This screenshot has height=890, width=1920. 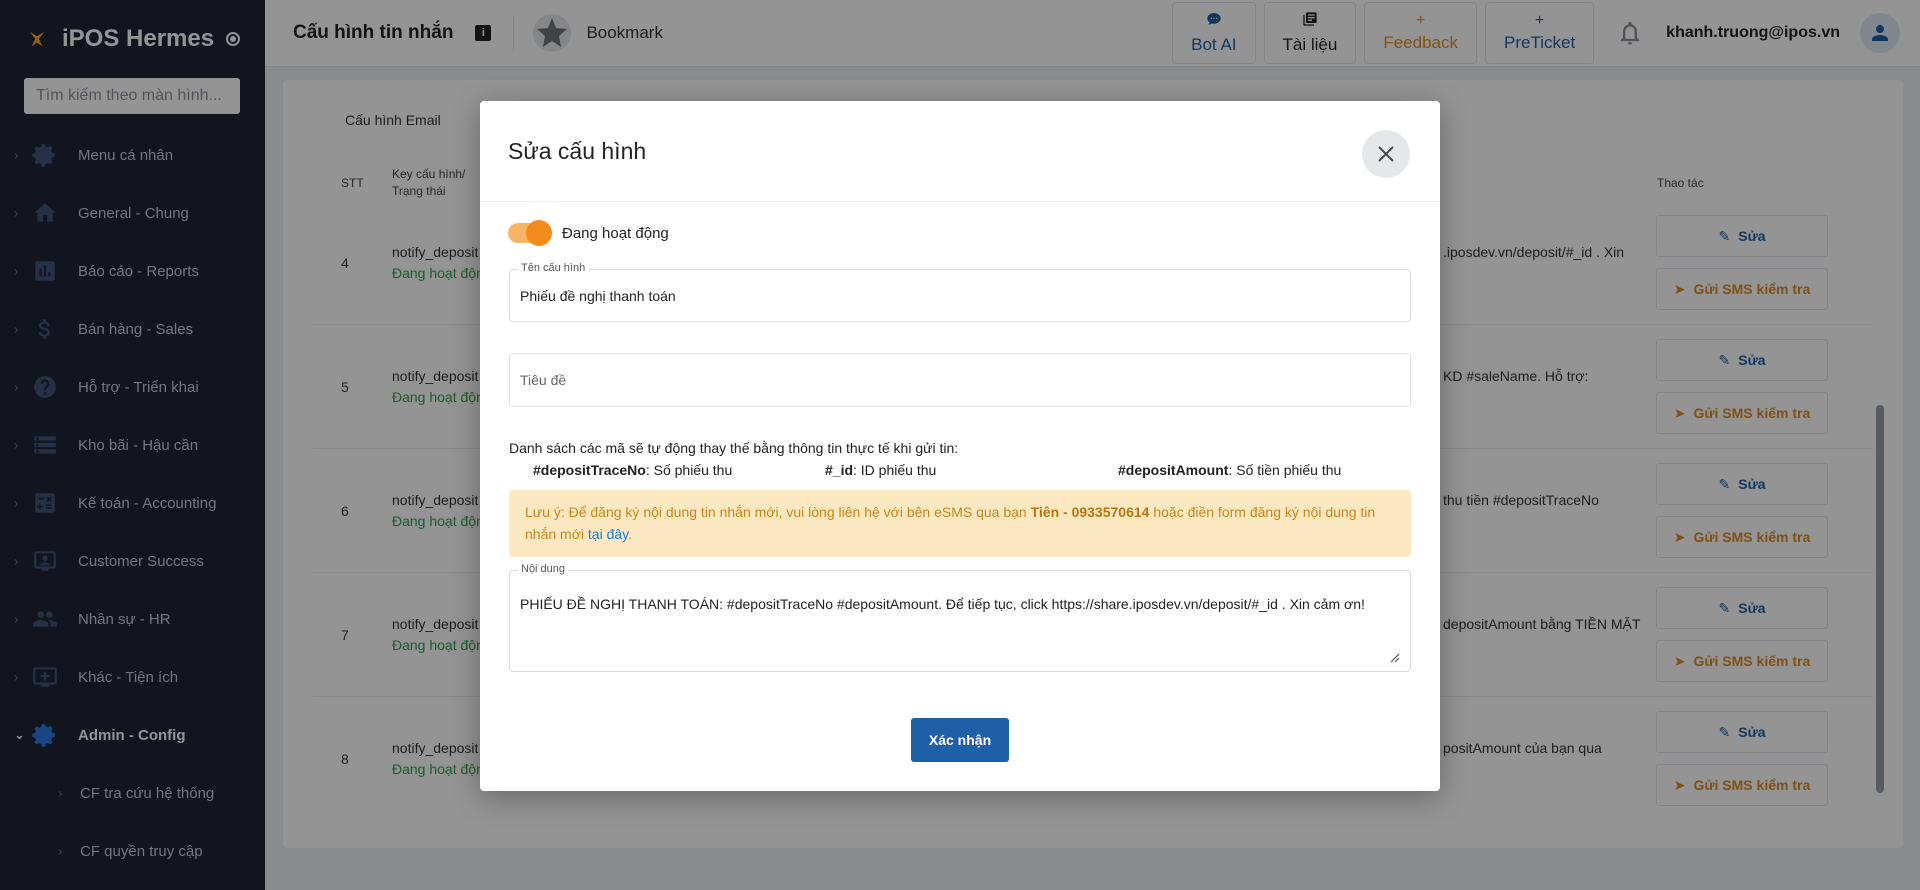 I want to click on config-name-field: Tên cấu hình Phiếu đề nghị thanh toán, so click(x=960, y=292).